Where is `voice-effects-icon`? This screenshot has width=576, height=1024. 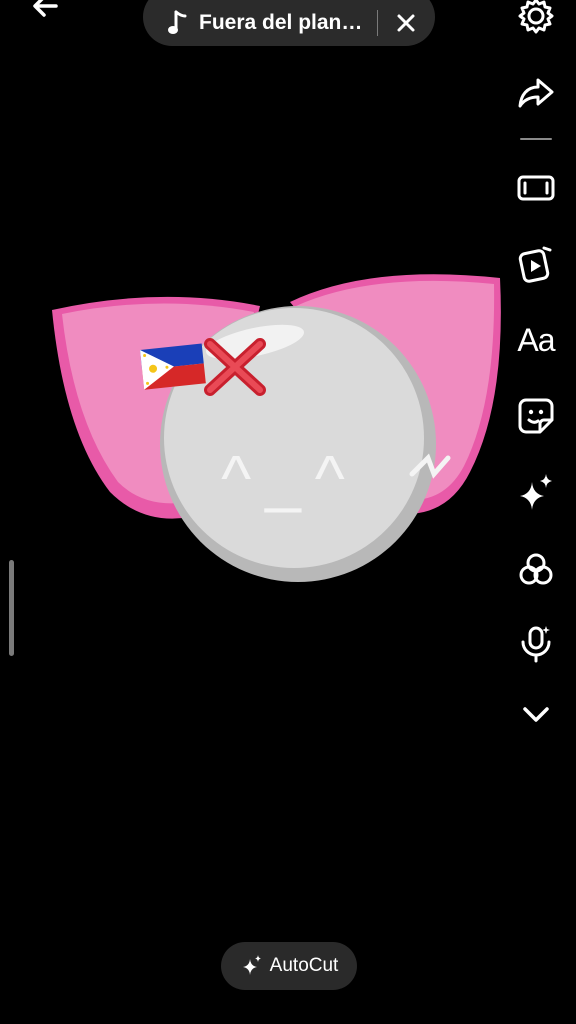 voice-effects-icon is located at coordinates (536, 644).